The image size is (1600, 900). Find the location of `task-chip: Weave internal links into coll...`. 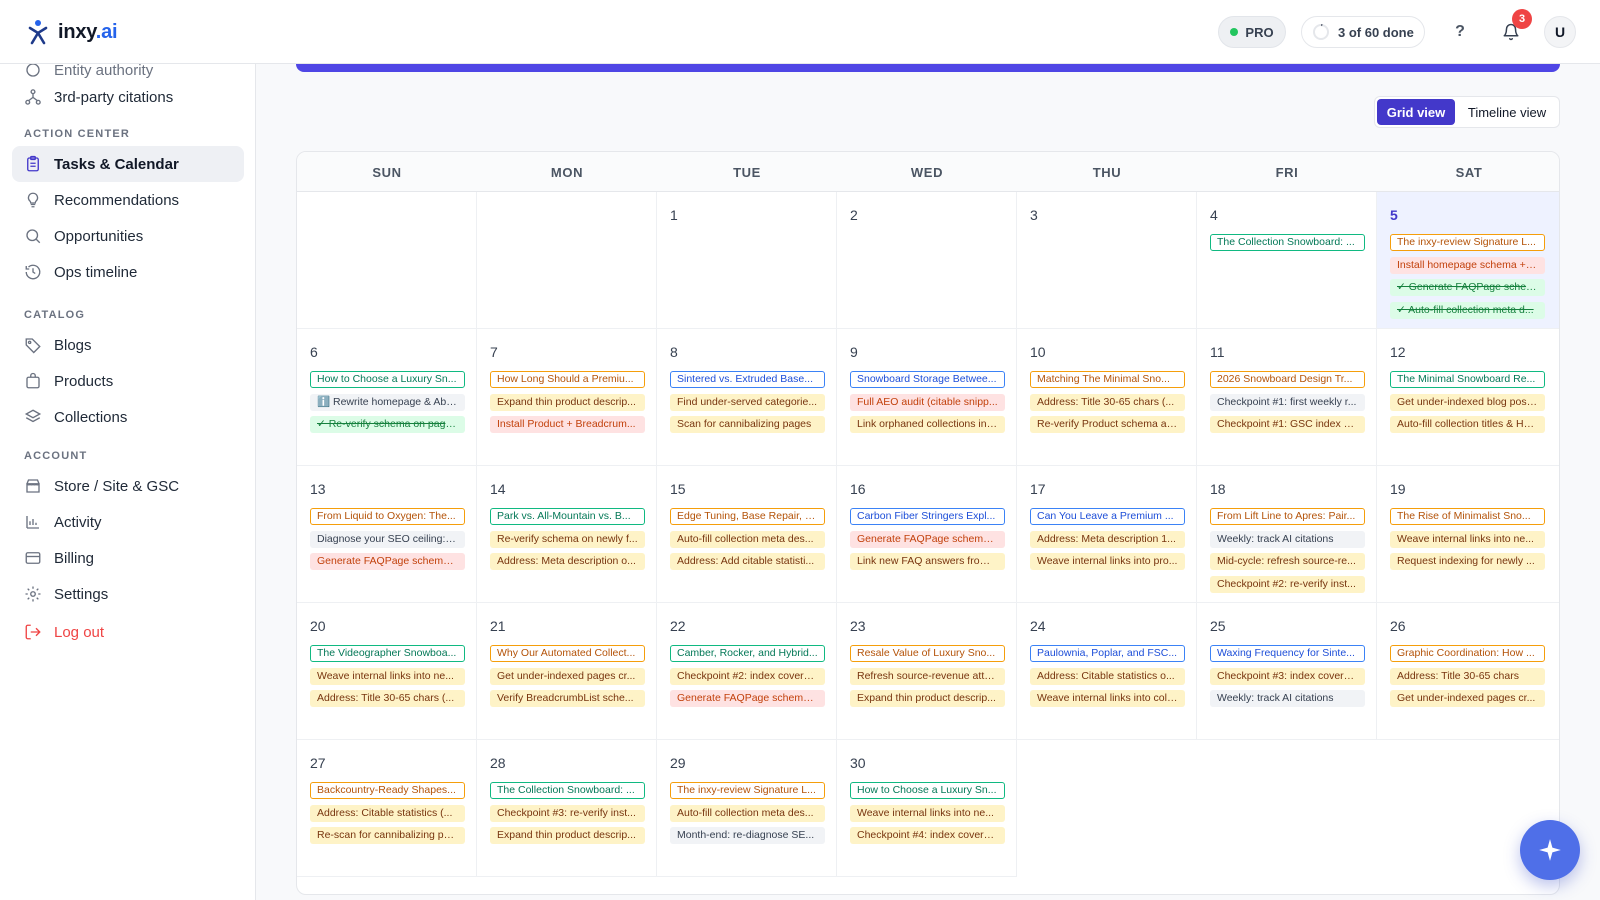

task-chip: Weave internal links into coll... is located at coordinates (1107, 698).